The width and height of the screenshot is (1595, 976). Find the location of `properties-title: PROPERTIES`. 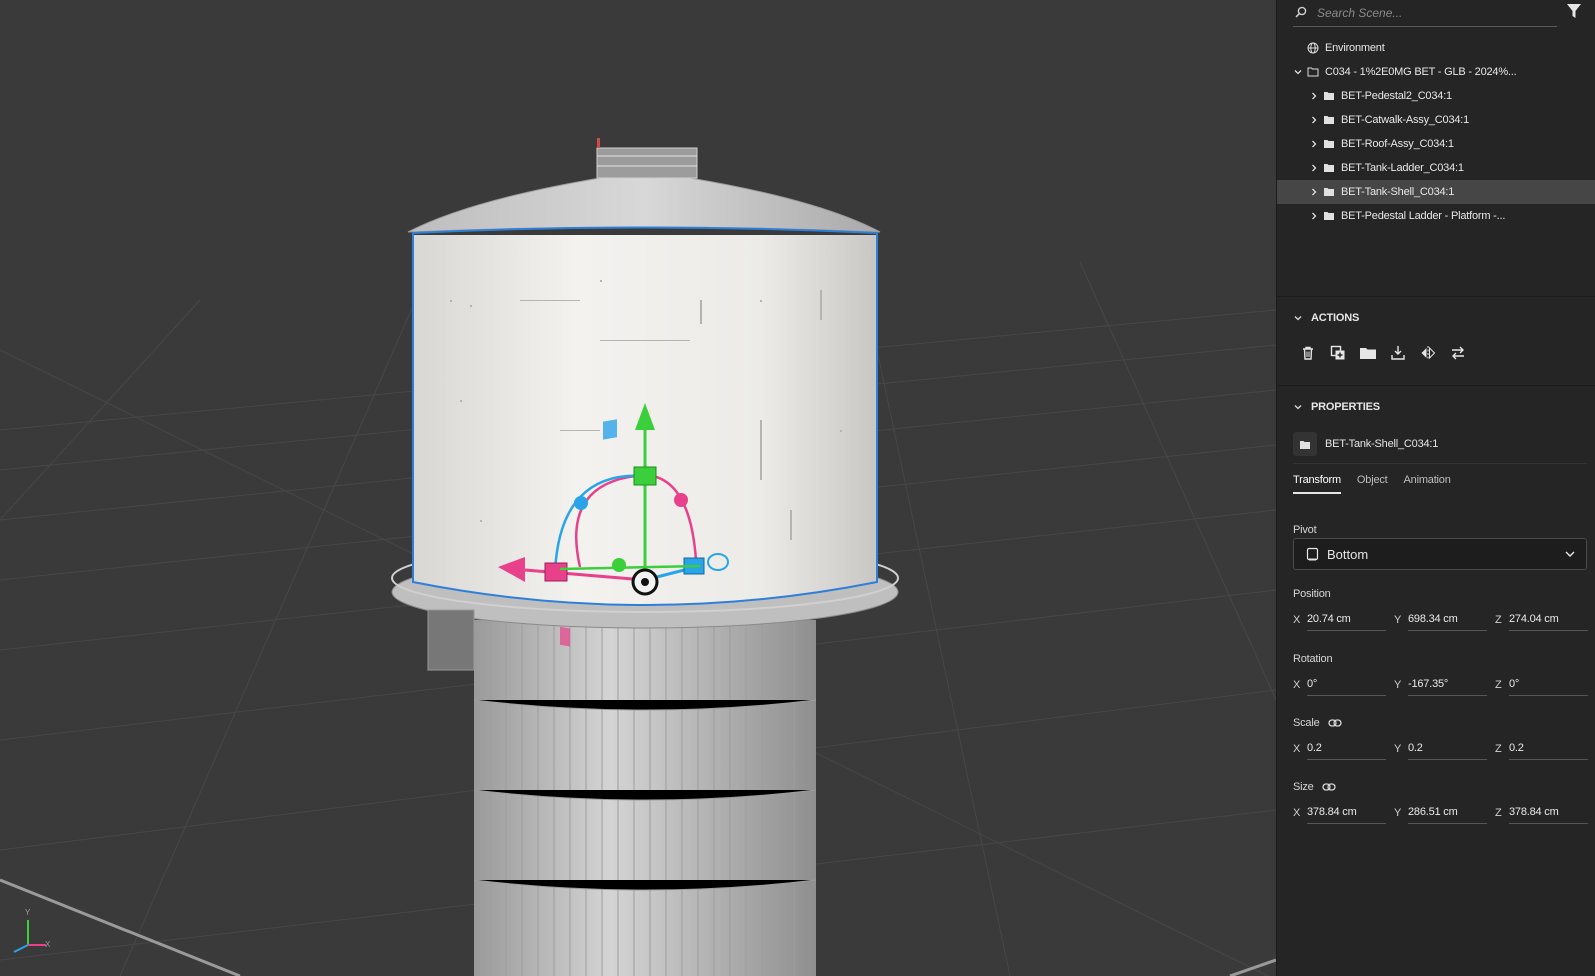

properties-title: PROPERTIES is located at coordinates (1345, 407).